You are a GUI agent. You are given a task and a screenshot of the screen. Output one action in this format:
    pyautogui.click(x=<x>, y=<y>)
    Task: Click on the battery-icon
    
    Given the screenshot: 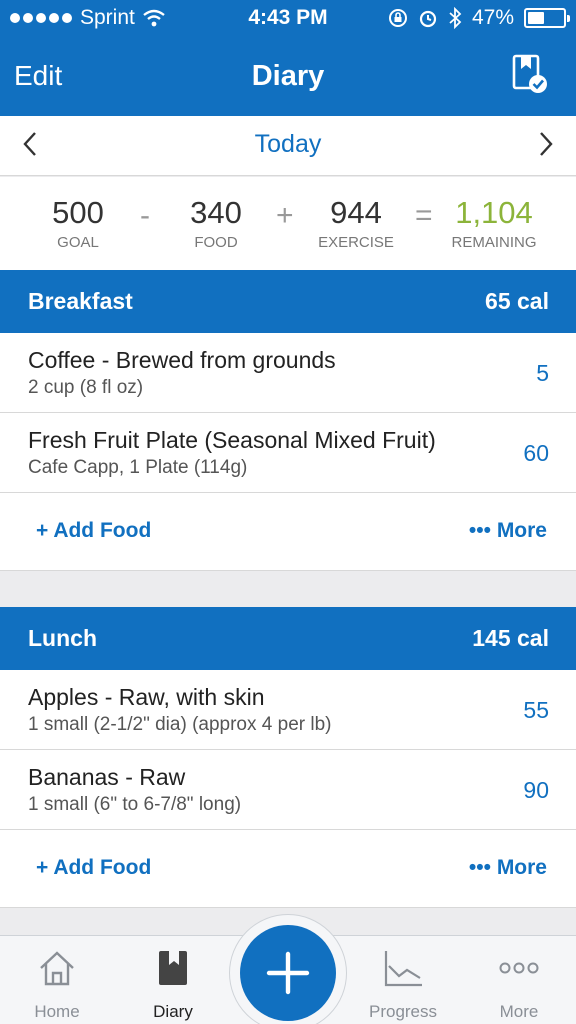 What is the action you would take?
    pyautogui.click(x=547, y=18)
    